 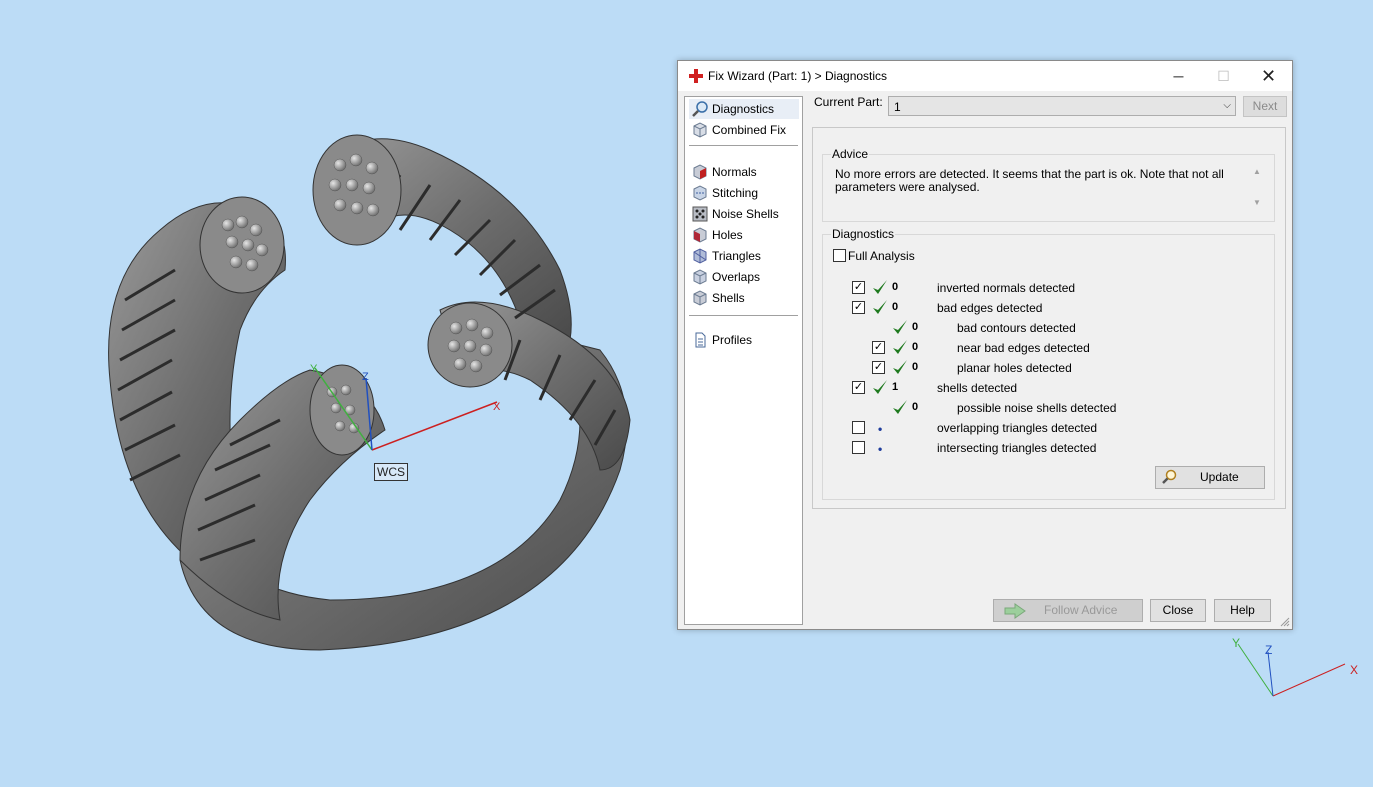 What do you see at coordinates (1265, 106) in the screenshot?
I see `next-button: Next` at bounding box center [1265, 106].